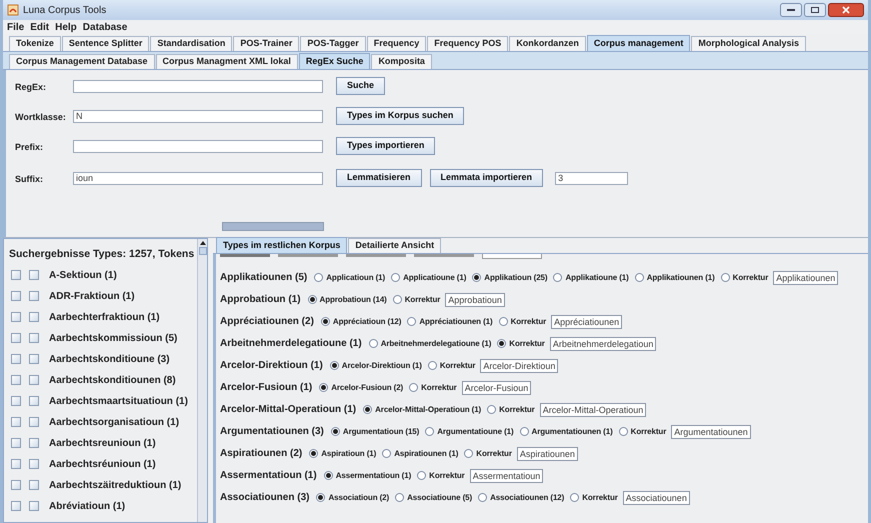 This screenshot has width=871, height=523. Describe the element at coordinates (198, 116) in the screenshot. I see `text-field: N` at that location.